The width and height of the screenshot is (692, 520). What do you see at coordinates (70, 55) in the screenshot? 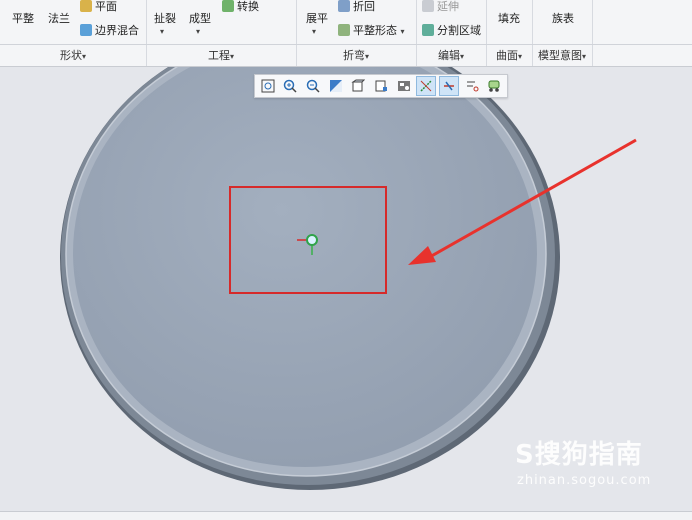
I see `group-shape-label-text: 形状` at bounding box center [70, 55].